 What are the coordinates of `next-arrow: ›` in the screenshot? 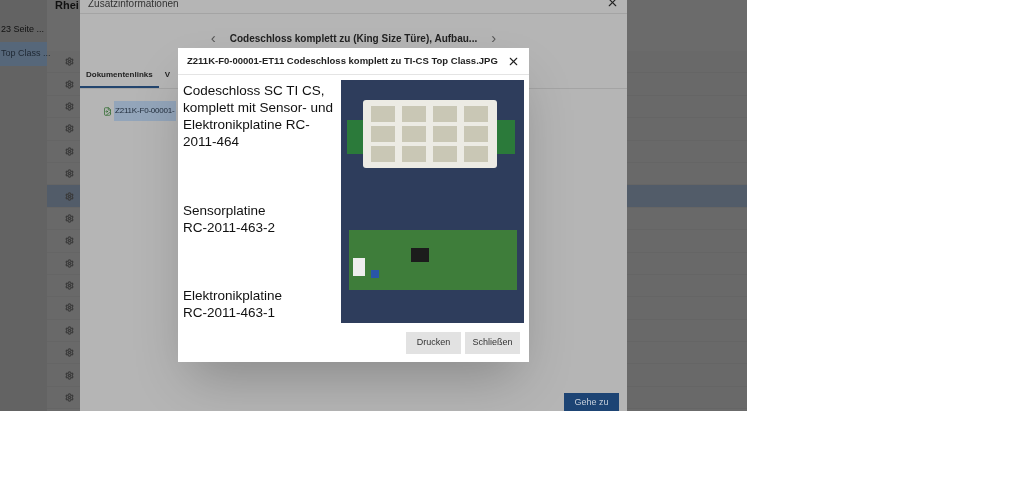 It's located at (494, 38).